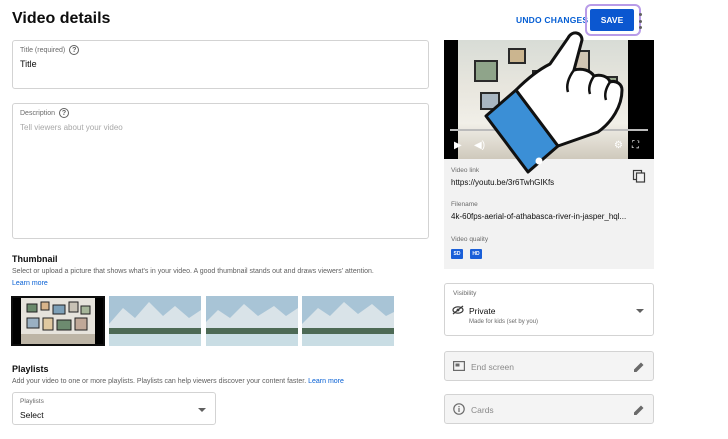  Describe the element at coordinates (32, 415) in the screenshot. I see `playlists-select-value: Select` at that location.